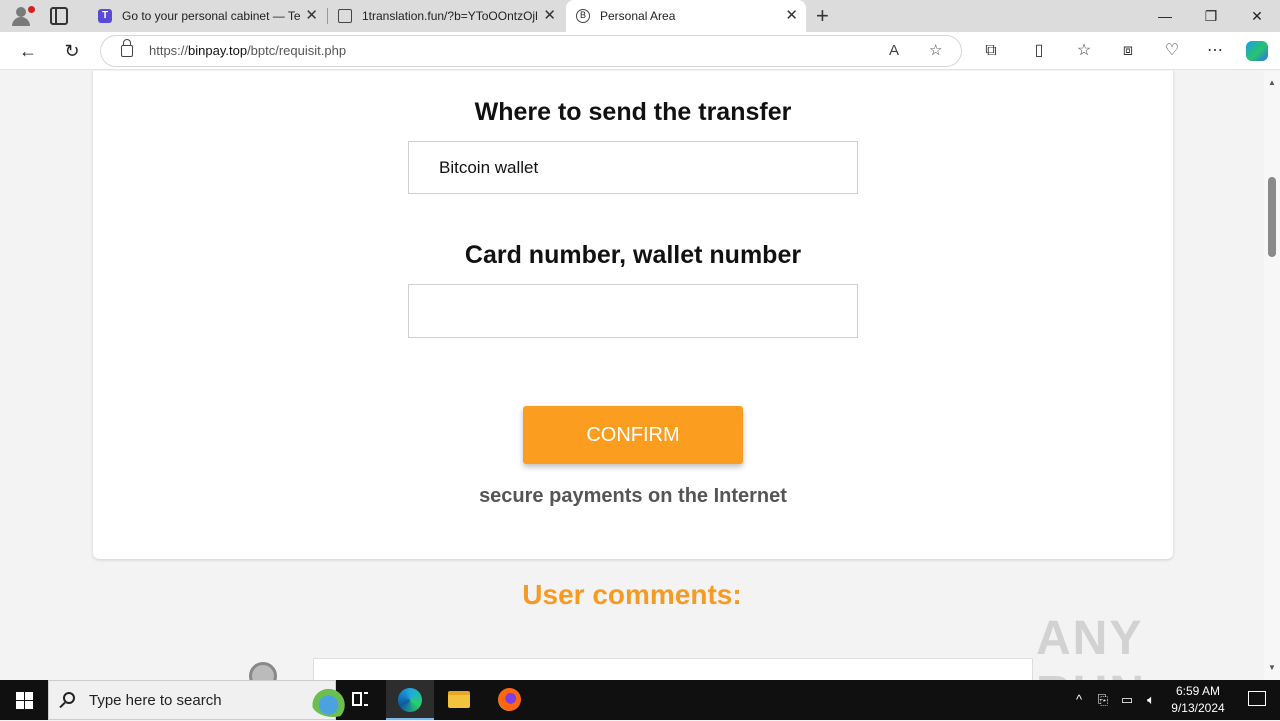 The image size is (1280, 721). I want to click on tab-translation: 1translation.fun/?b=YToOOntzOjl ✕, so click(446, 16).